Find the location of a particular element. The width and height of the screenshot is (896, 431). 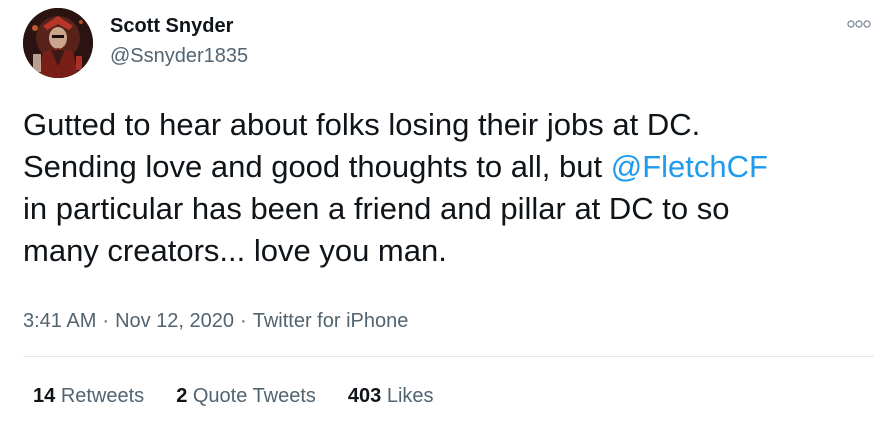

tweet-date: Nov 12, 2020 is located at coordinates (174, 321).